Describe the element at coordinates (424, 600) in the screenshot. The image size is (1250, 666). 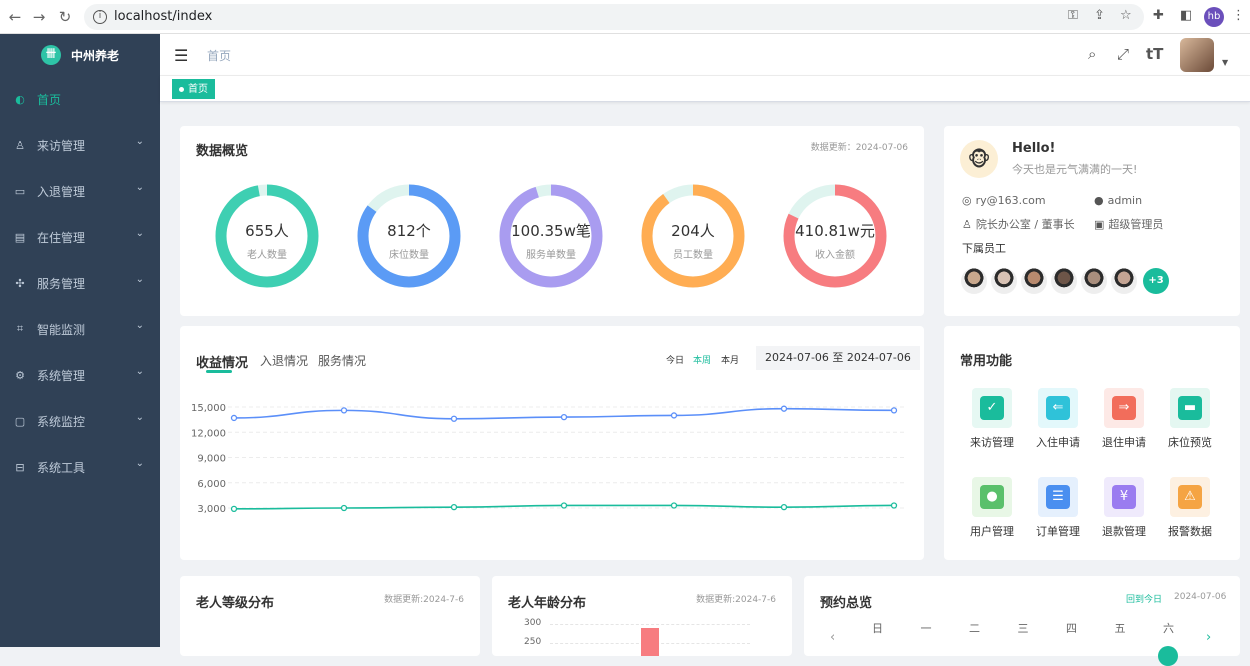
I see `level-updated: 数据更新:2024-7-6` at that location.